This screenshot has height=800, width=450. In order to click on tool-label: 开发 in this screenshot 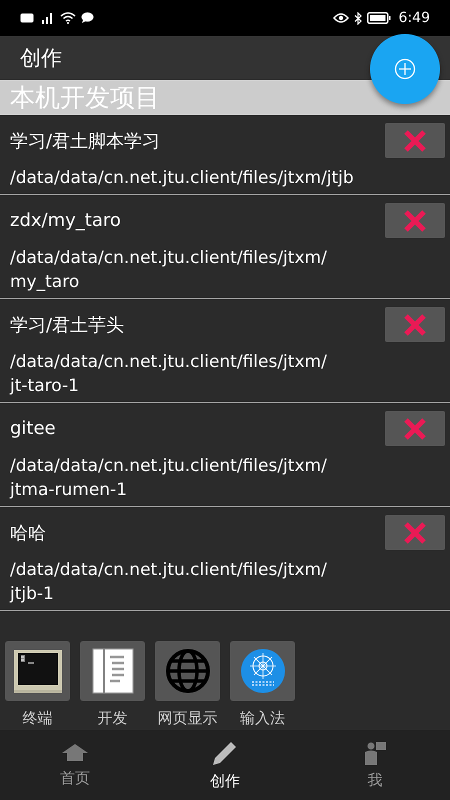, I will do `click(113, 718)`.